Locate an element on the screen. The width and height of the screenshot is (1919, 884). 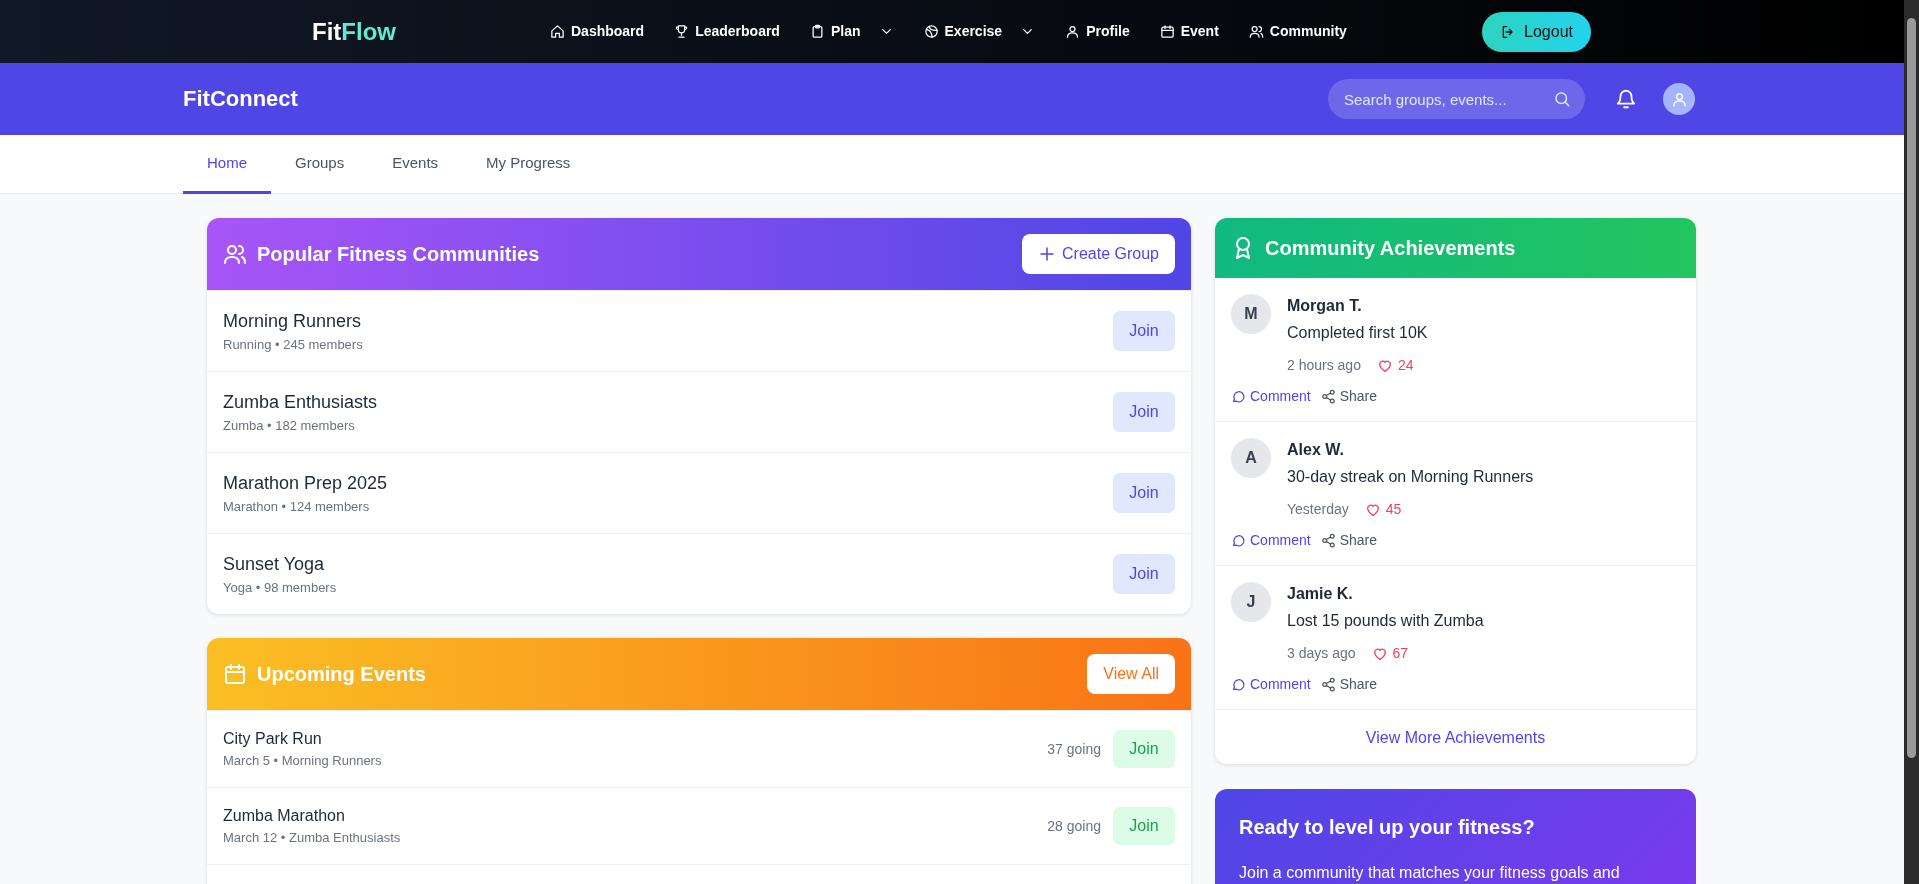
avatar: J is located at coordinates (1251, 602).